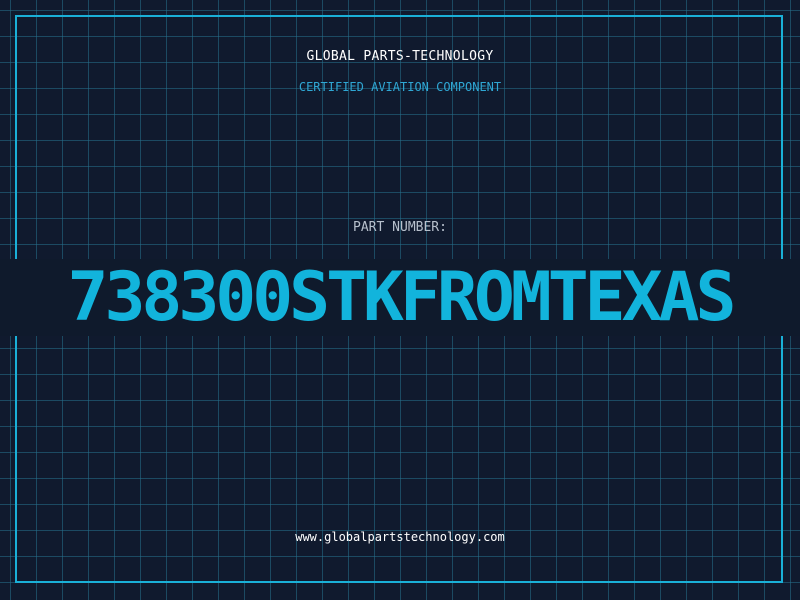 This screenshot has height=600, width=800. Describe the element at coordinates (400, 87) in the screenshot. I see `certification-subtitle: CERTIFIED AVIATION COMPONENT` at that location.